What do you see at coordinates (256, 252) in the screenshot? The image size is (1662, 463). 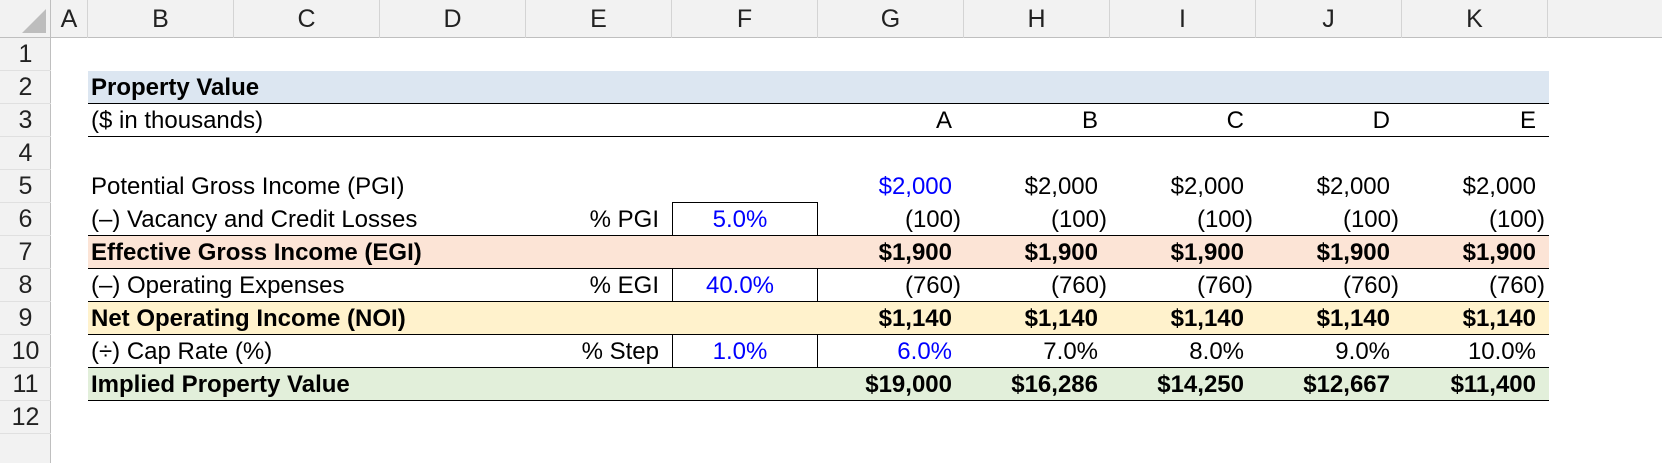 I see `egi-label: Effective Gross Income (EGI)` at bounding box center [256, 252].